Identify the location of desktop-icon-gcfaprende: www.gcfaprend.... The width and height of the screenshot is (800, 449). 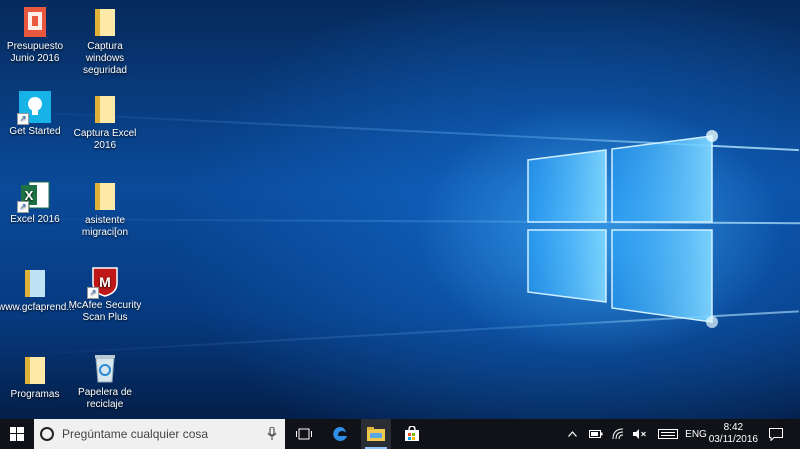
(37, 290).